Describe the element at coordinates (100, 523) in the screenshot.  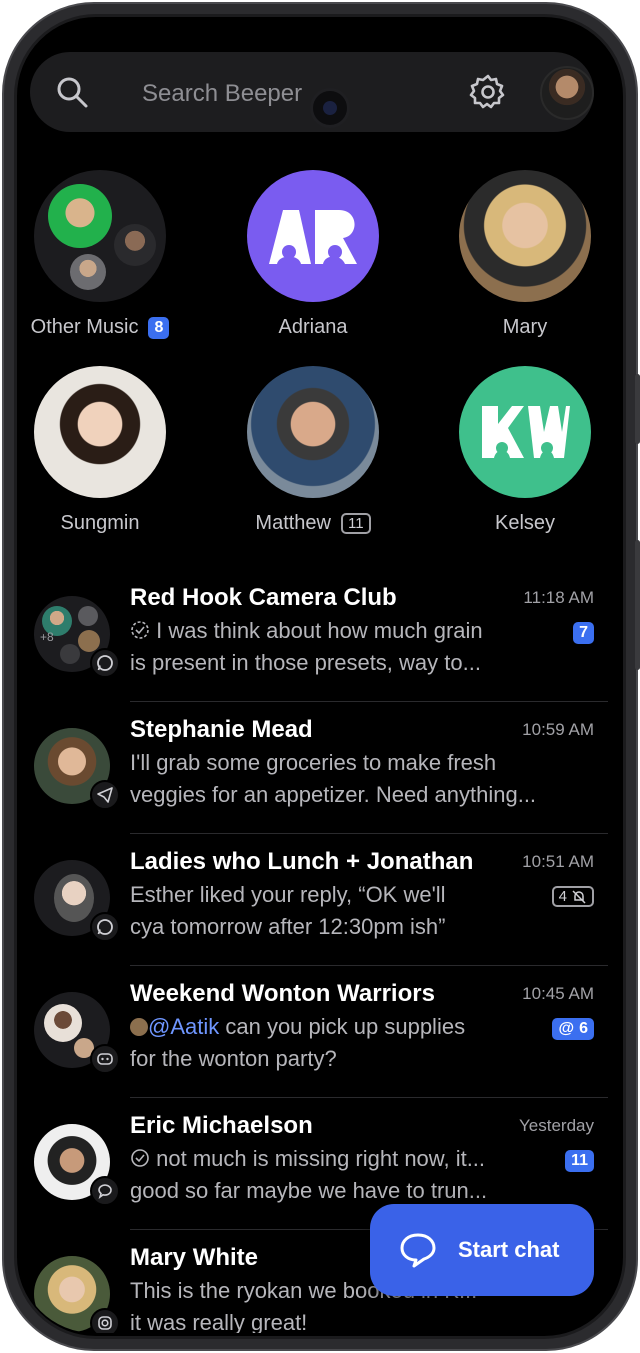
I see `favorite-name: Sungmin` at that location.